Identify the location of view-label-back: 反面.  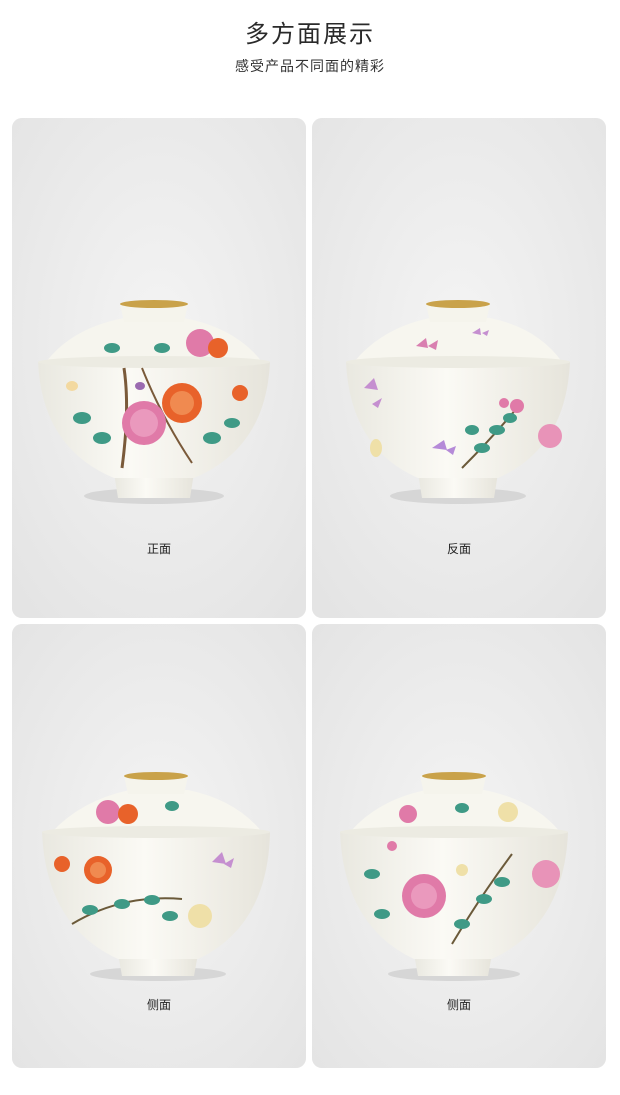
(458, 549).